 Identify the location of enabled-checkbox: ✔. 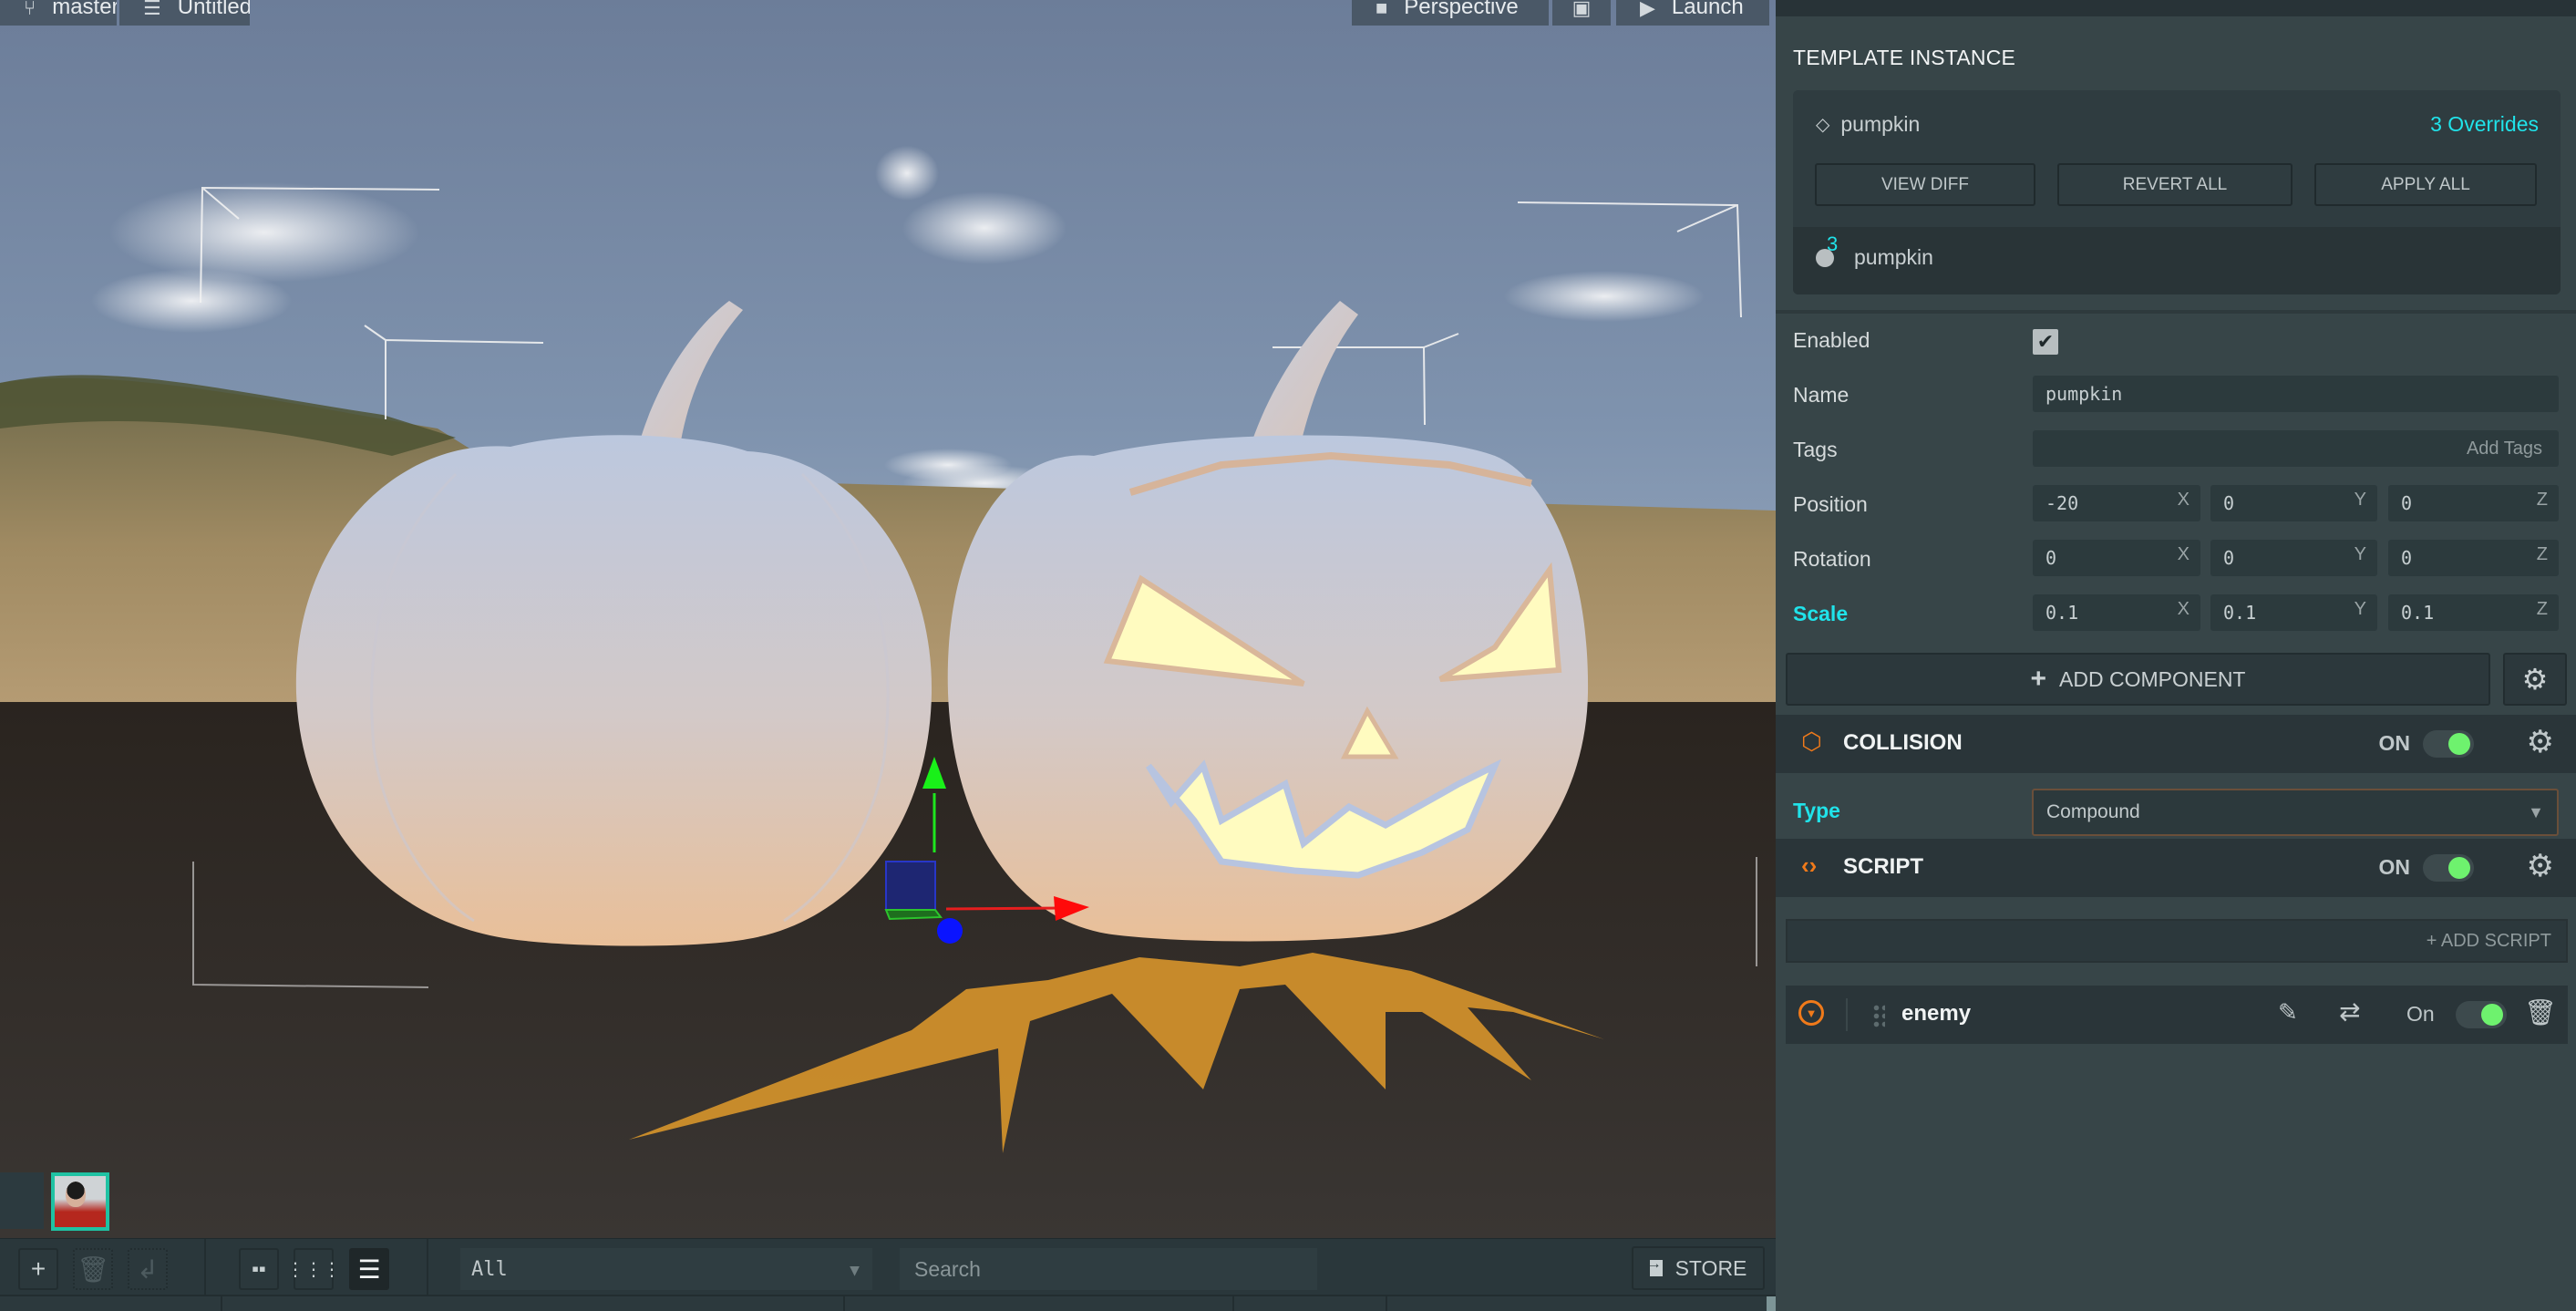
(2045, 342).